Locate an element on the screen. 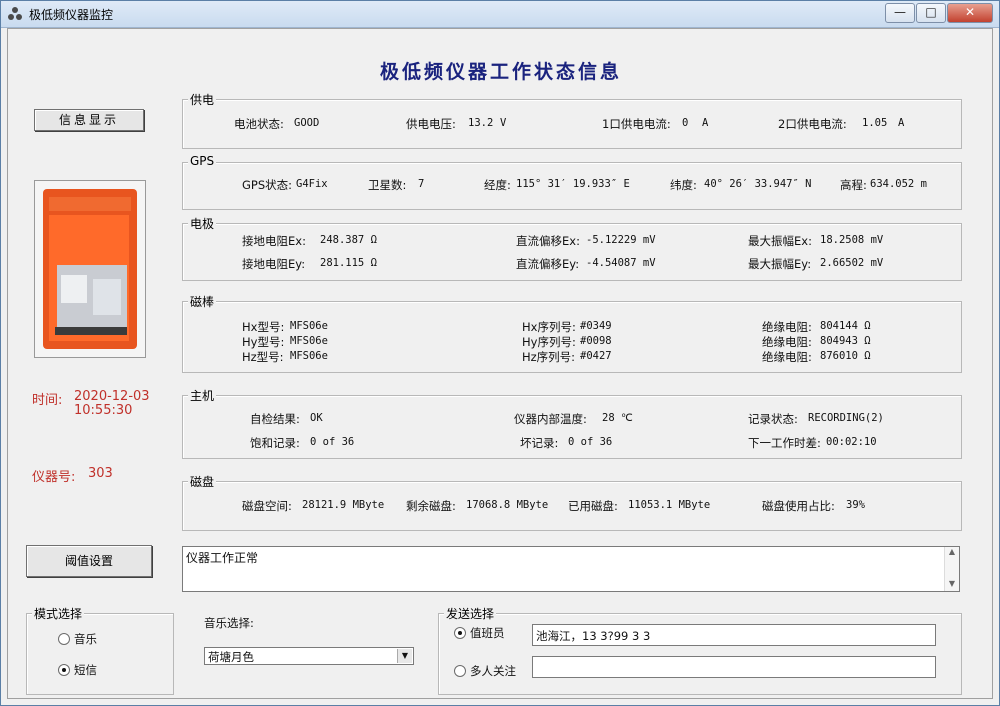  time-label: 时间: is located at coordinates (47, 400).